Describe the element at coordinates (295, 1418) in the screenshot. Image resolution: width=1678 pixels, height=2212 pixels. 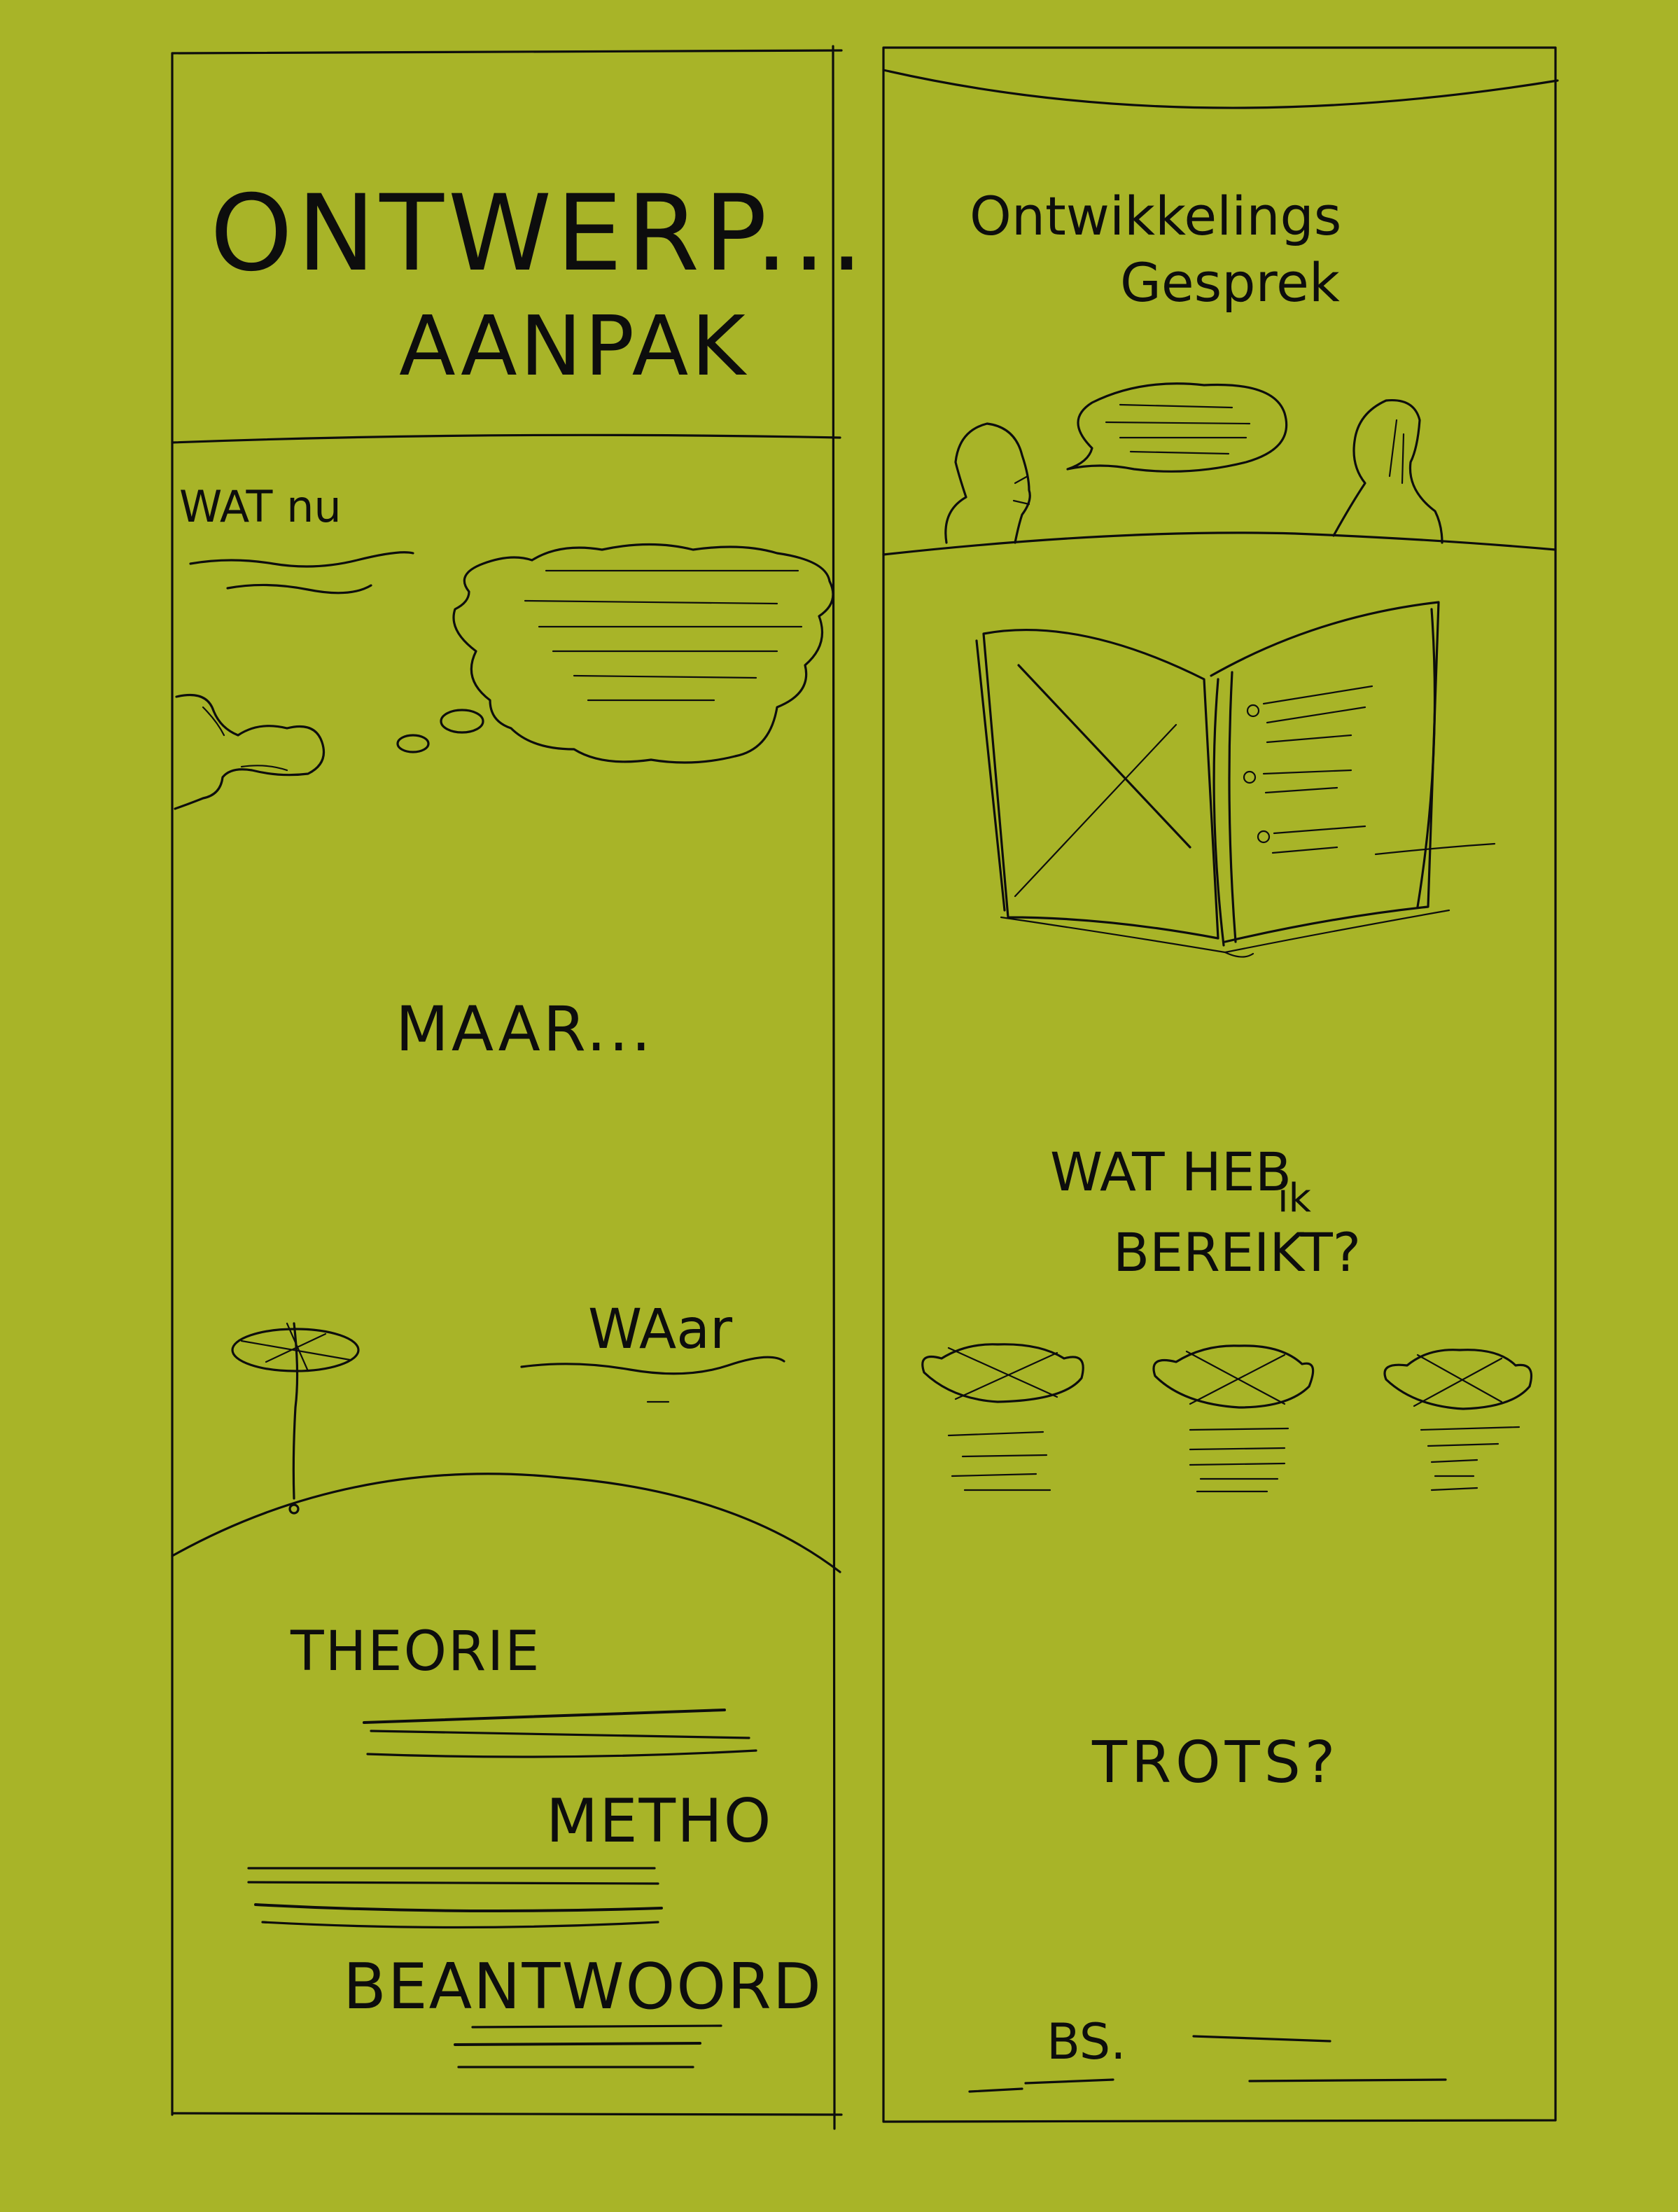
I see `tree-icon` at that location.